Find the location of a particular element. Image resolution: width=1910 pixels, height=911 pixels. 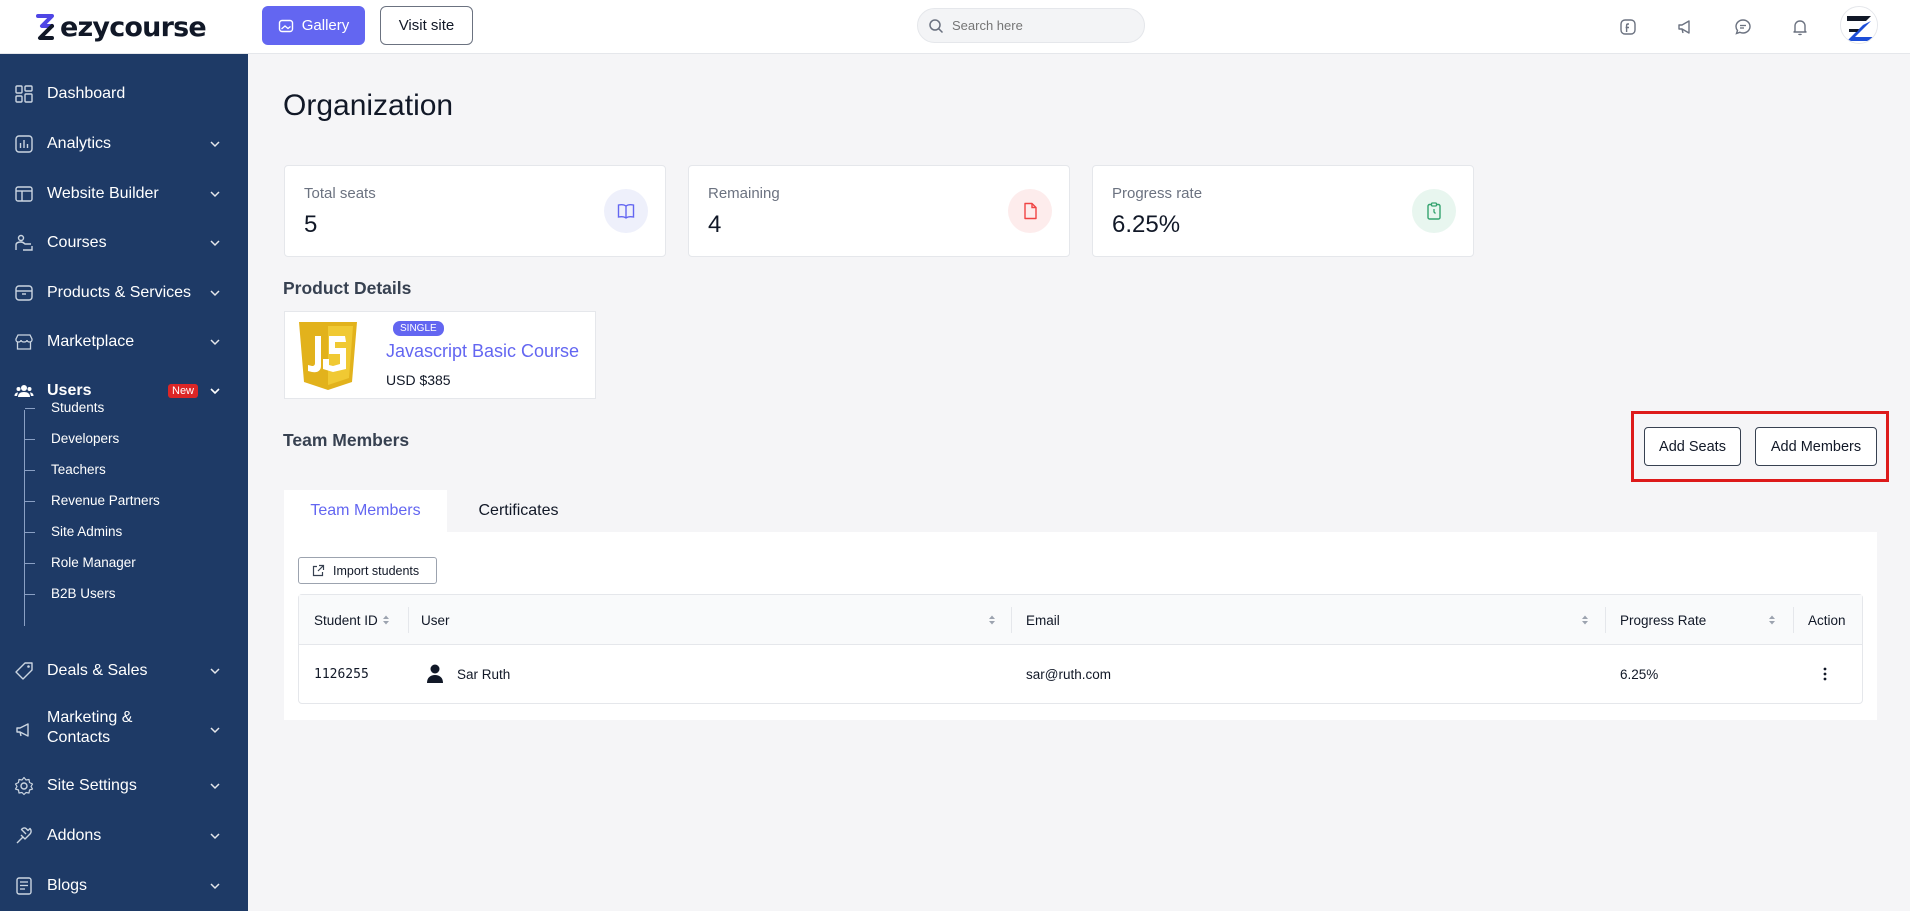

product-type-badge: SINGLE is located at coordinates (418, 328).